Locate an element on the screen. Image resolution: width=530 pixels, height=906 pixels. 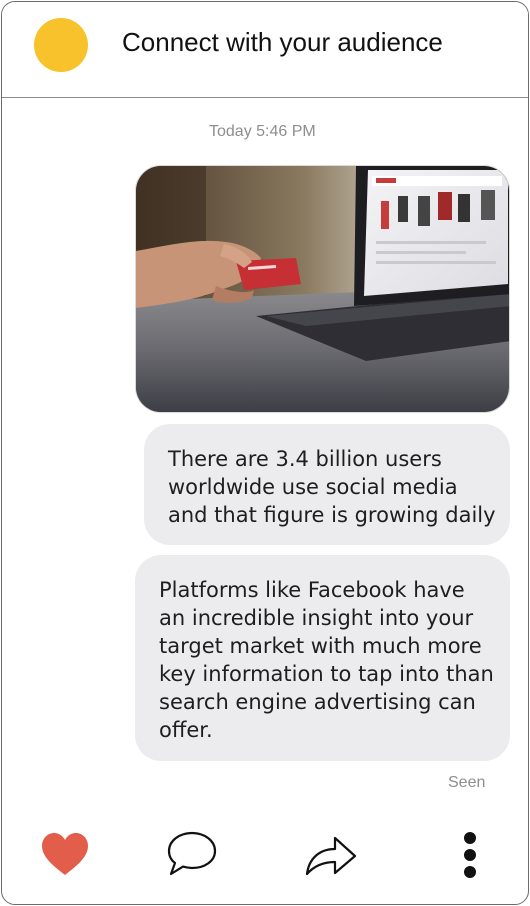
message-line: offer. is located at coordinates (186, 730).